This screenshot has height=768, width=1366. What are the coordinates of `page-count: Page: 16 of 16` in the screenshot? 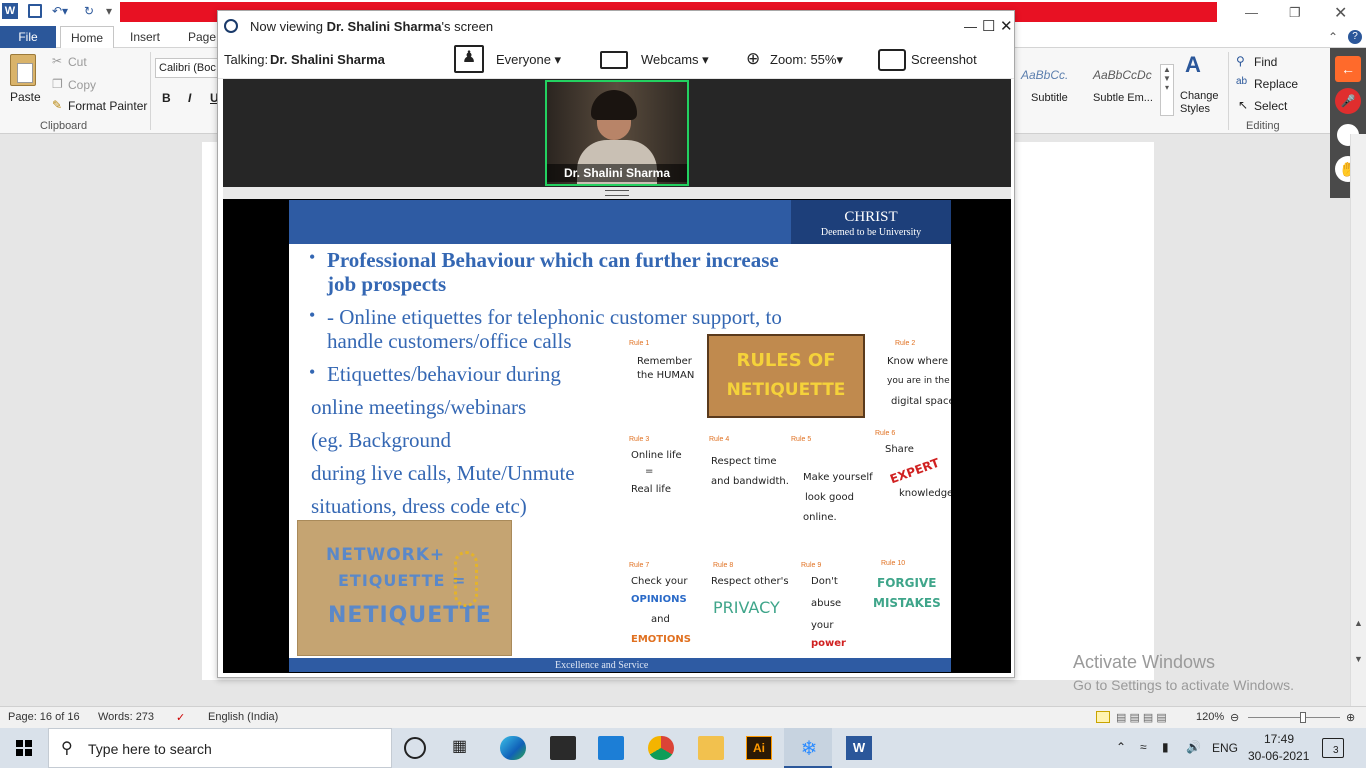 It's located at (44, 717).